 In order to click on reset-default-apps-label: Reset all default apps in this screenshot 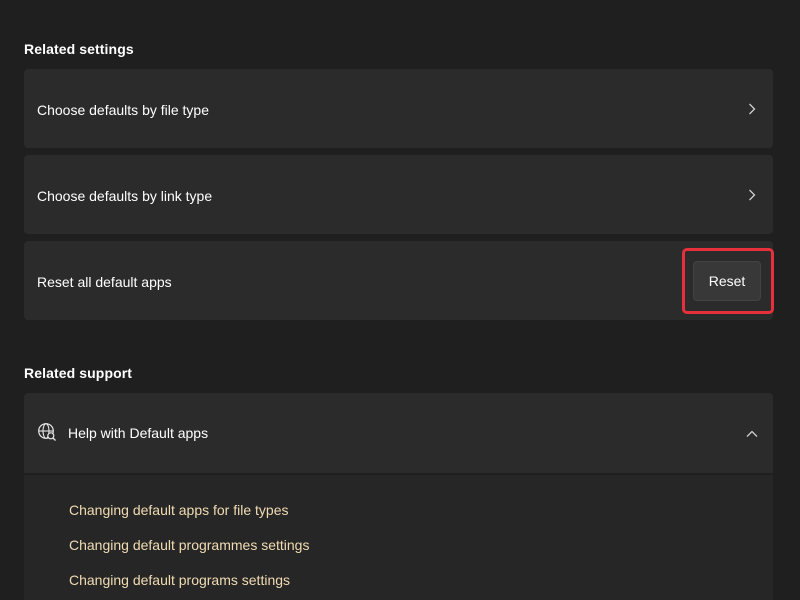, I will do `click(104, 282)`.